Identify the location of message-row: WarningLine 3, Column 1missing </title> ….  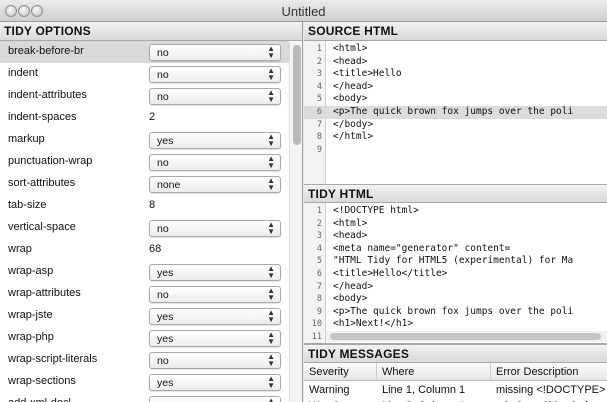
(455, 400).